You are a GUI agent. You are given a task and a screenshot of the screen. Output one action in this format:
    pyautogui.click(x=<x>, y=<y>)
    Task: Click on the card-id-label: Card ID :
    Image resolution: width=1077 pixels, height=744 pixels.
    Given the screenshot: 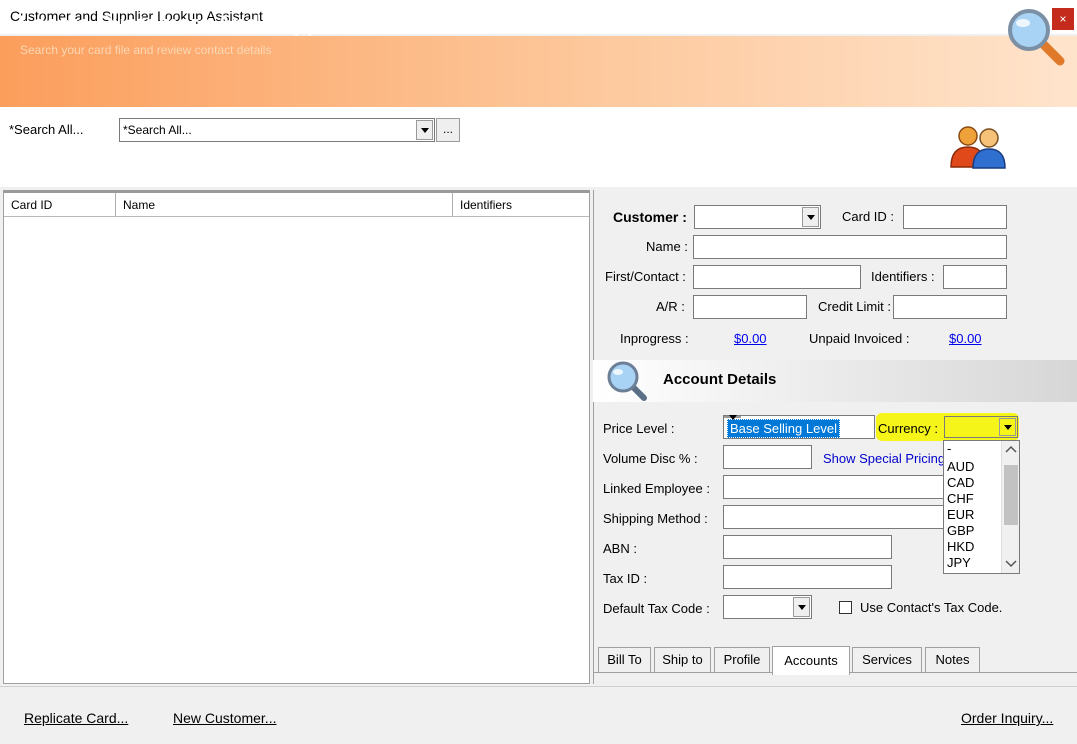 What is the action you would take?
    pyautogui.click(x=868, y=216)
    